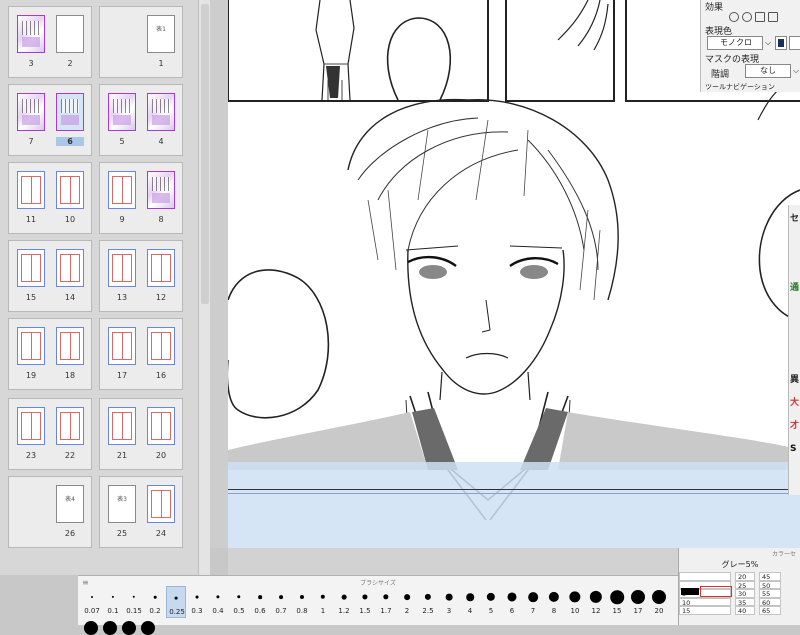 The image size is (800, 635). I want to click on brush-size-option: 4, so click(470, 602).